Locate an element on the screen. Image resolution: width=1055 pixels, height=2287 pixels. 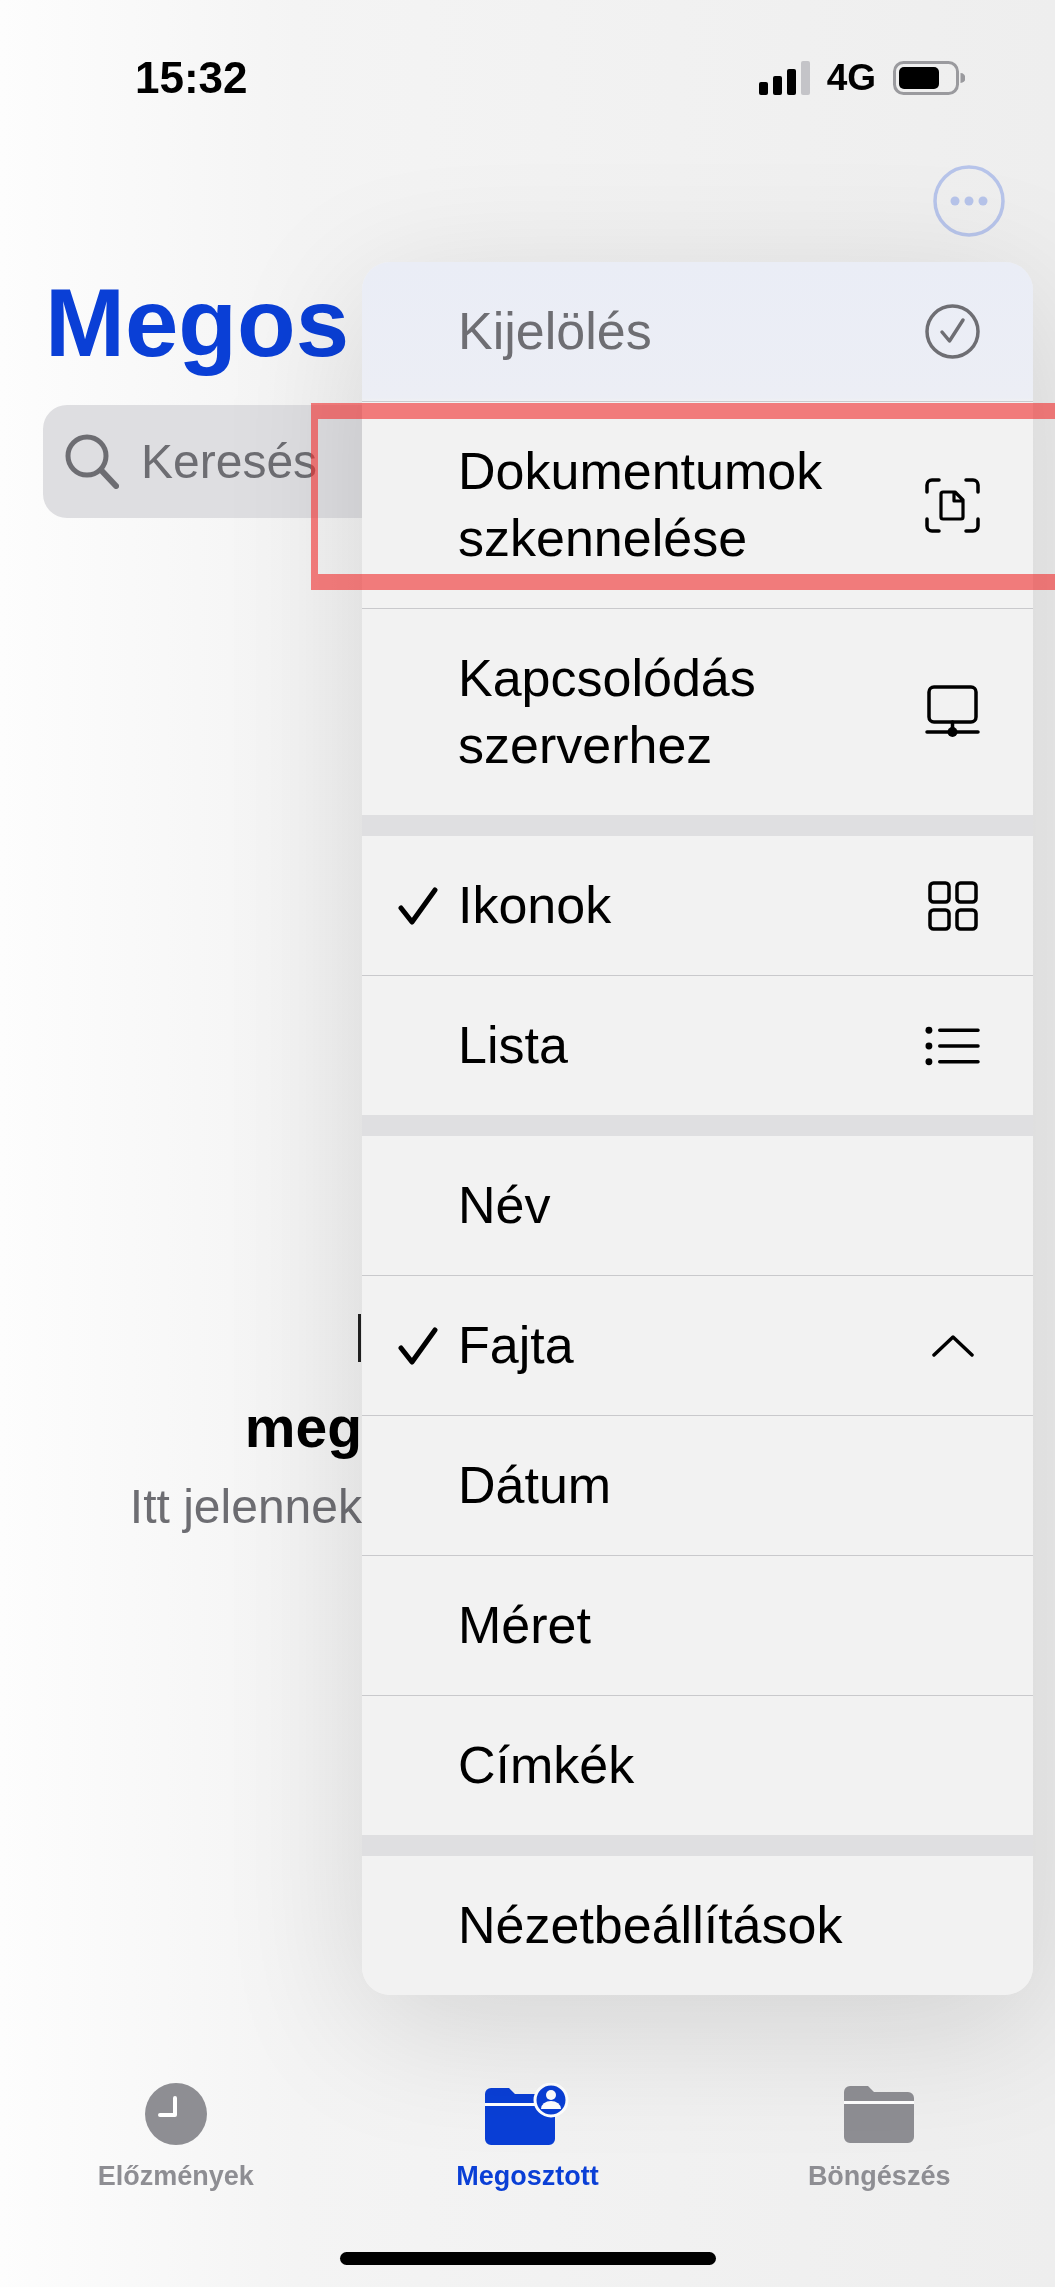
more-icon is located at coordinates (969, 201).